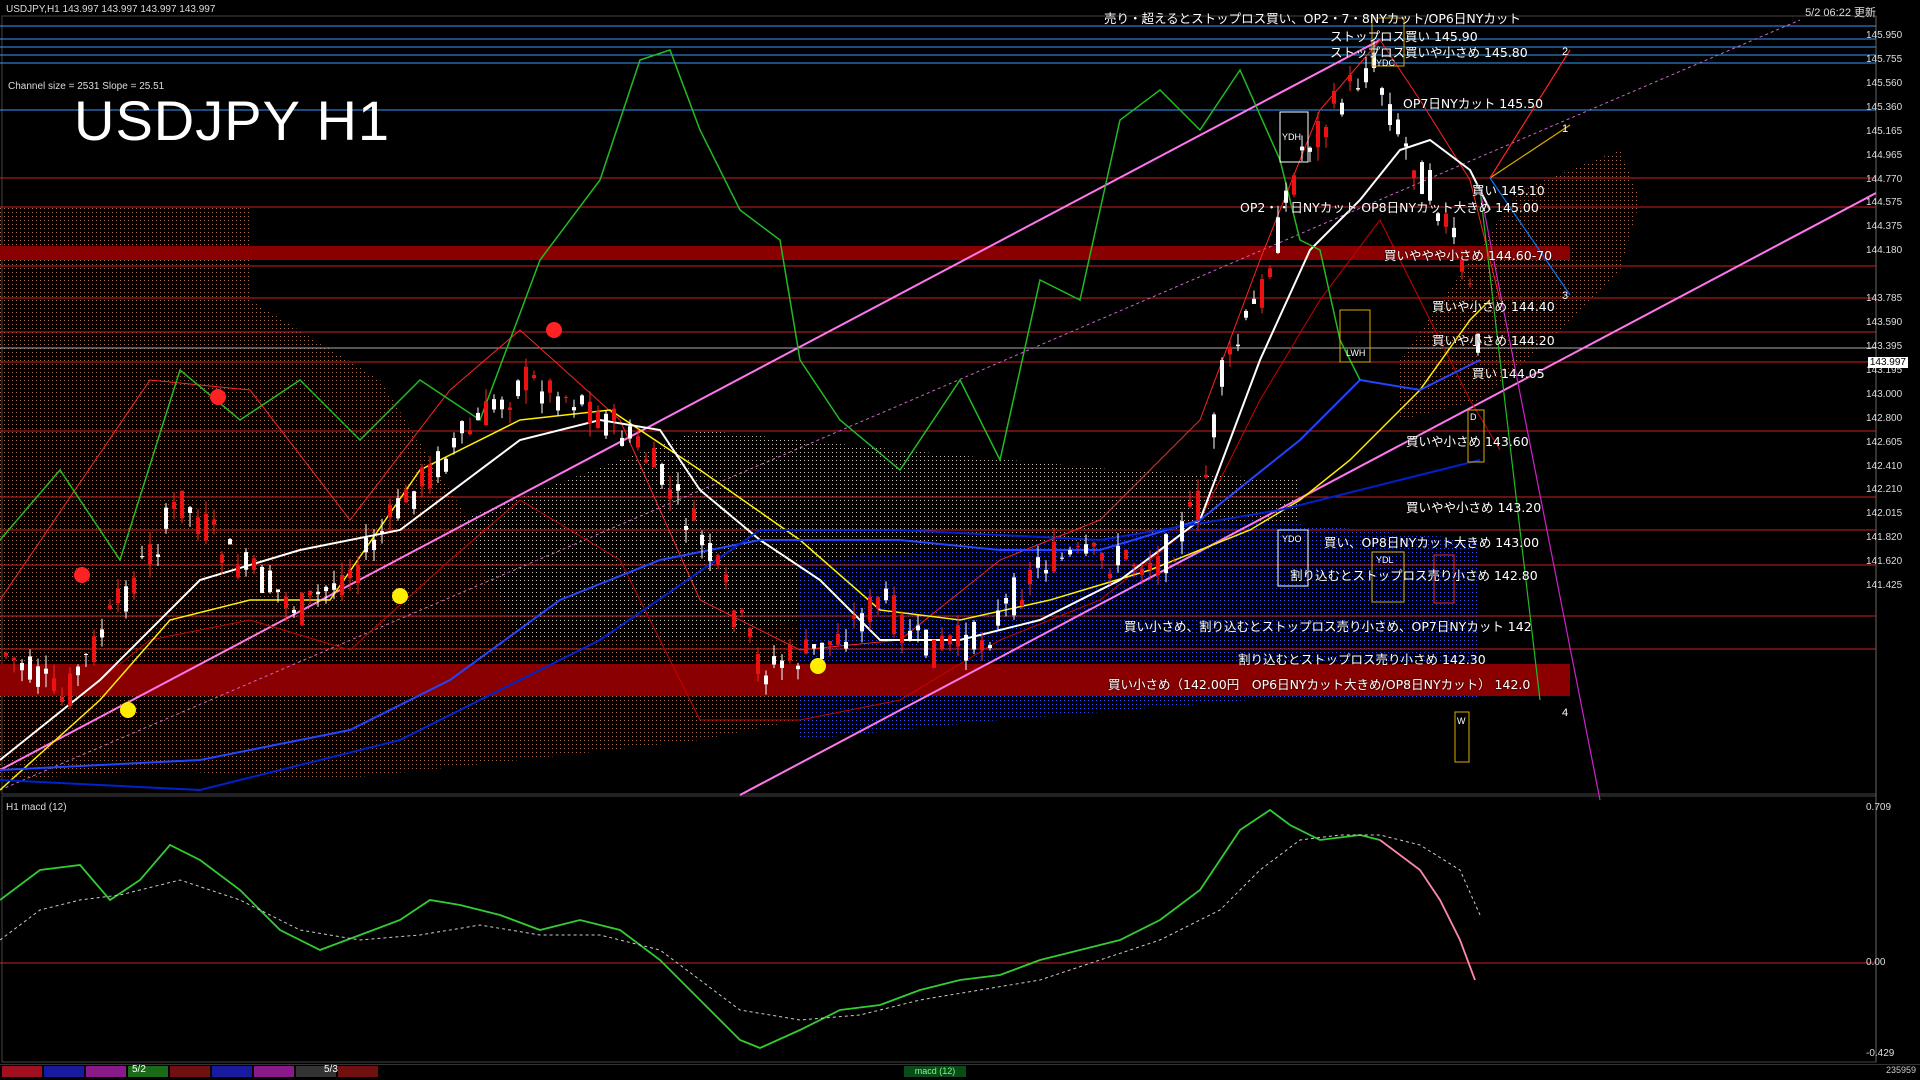 The width and height of the screenshot is (1920, 1080). What do you see at coordinates (1884, 323) in the screenshot?
I see `price-axis-label: 143.590` at bounding box center [1884, 323].